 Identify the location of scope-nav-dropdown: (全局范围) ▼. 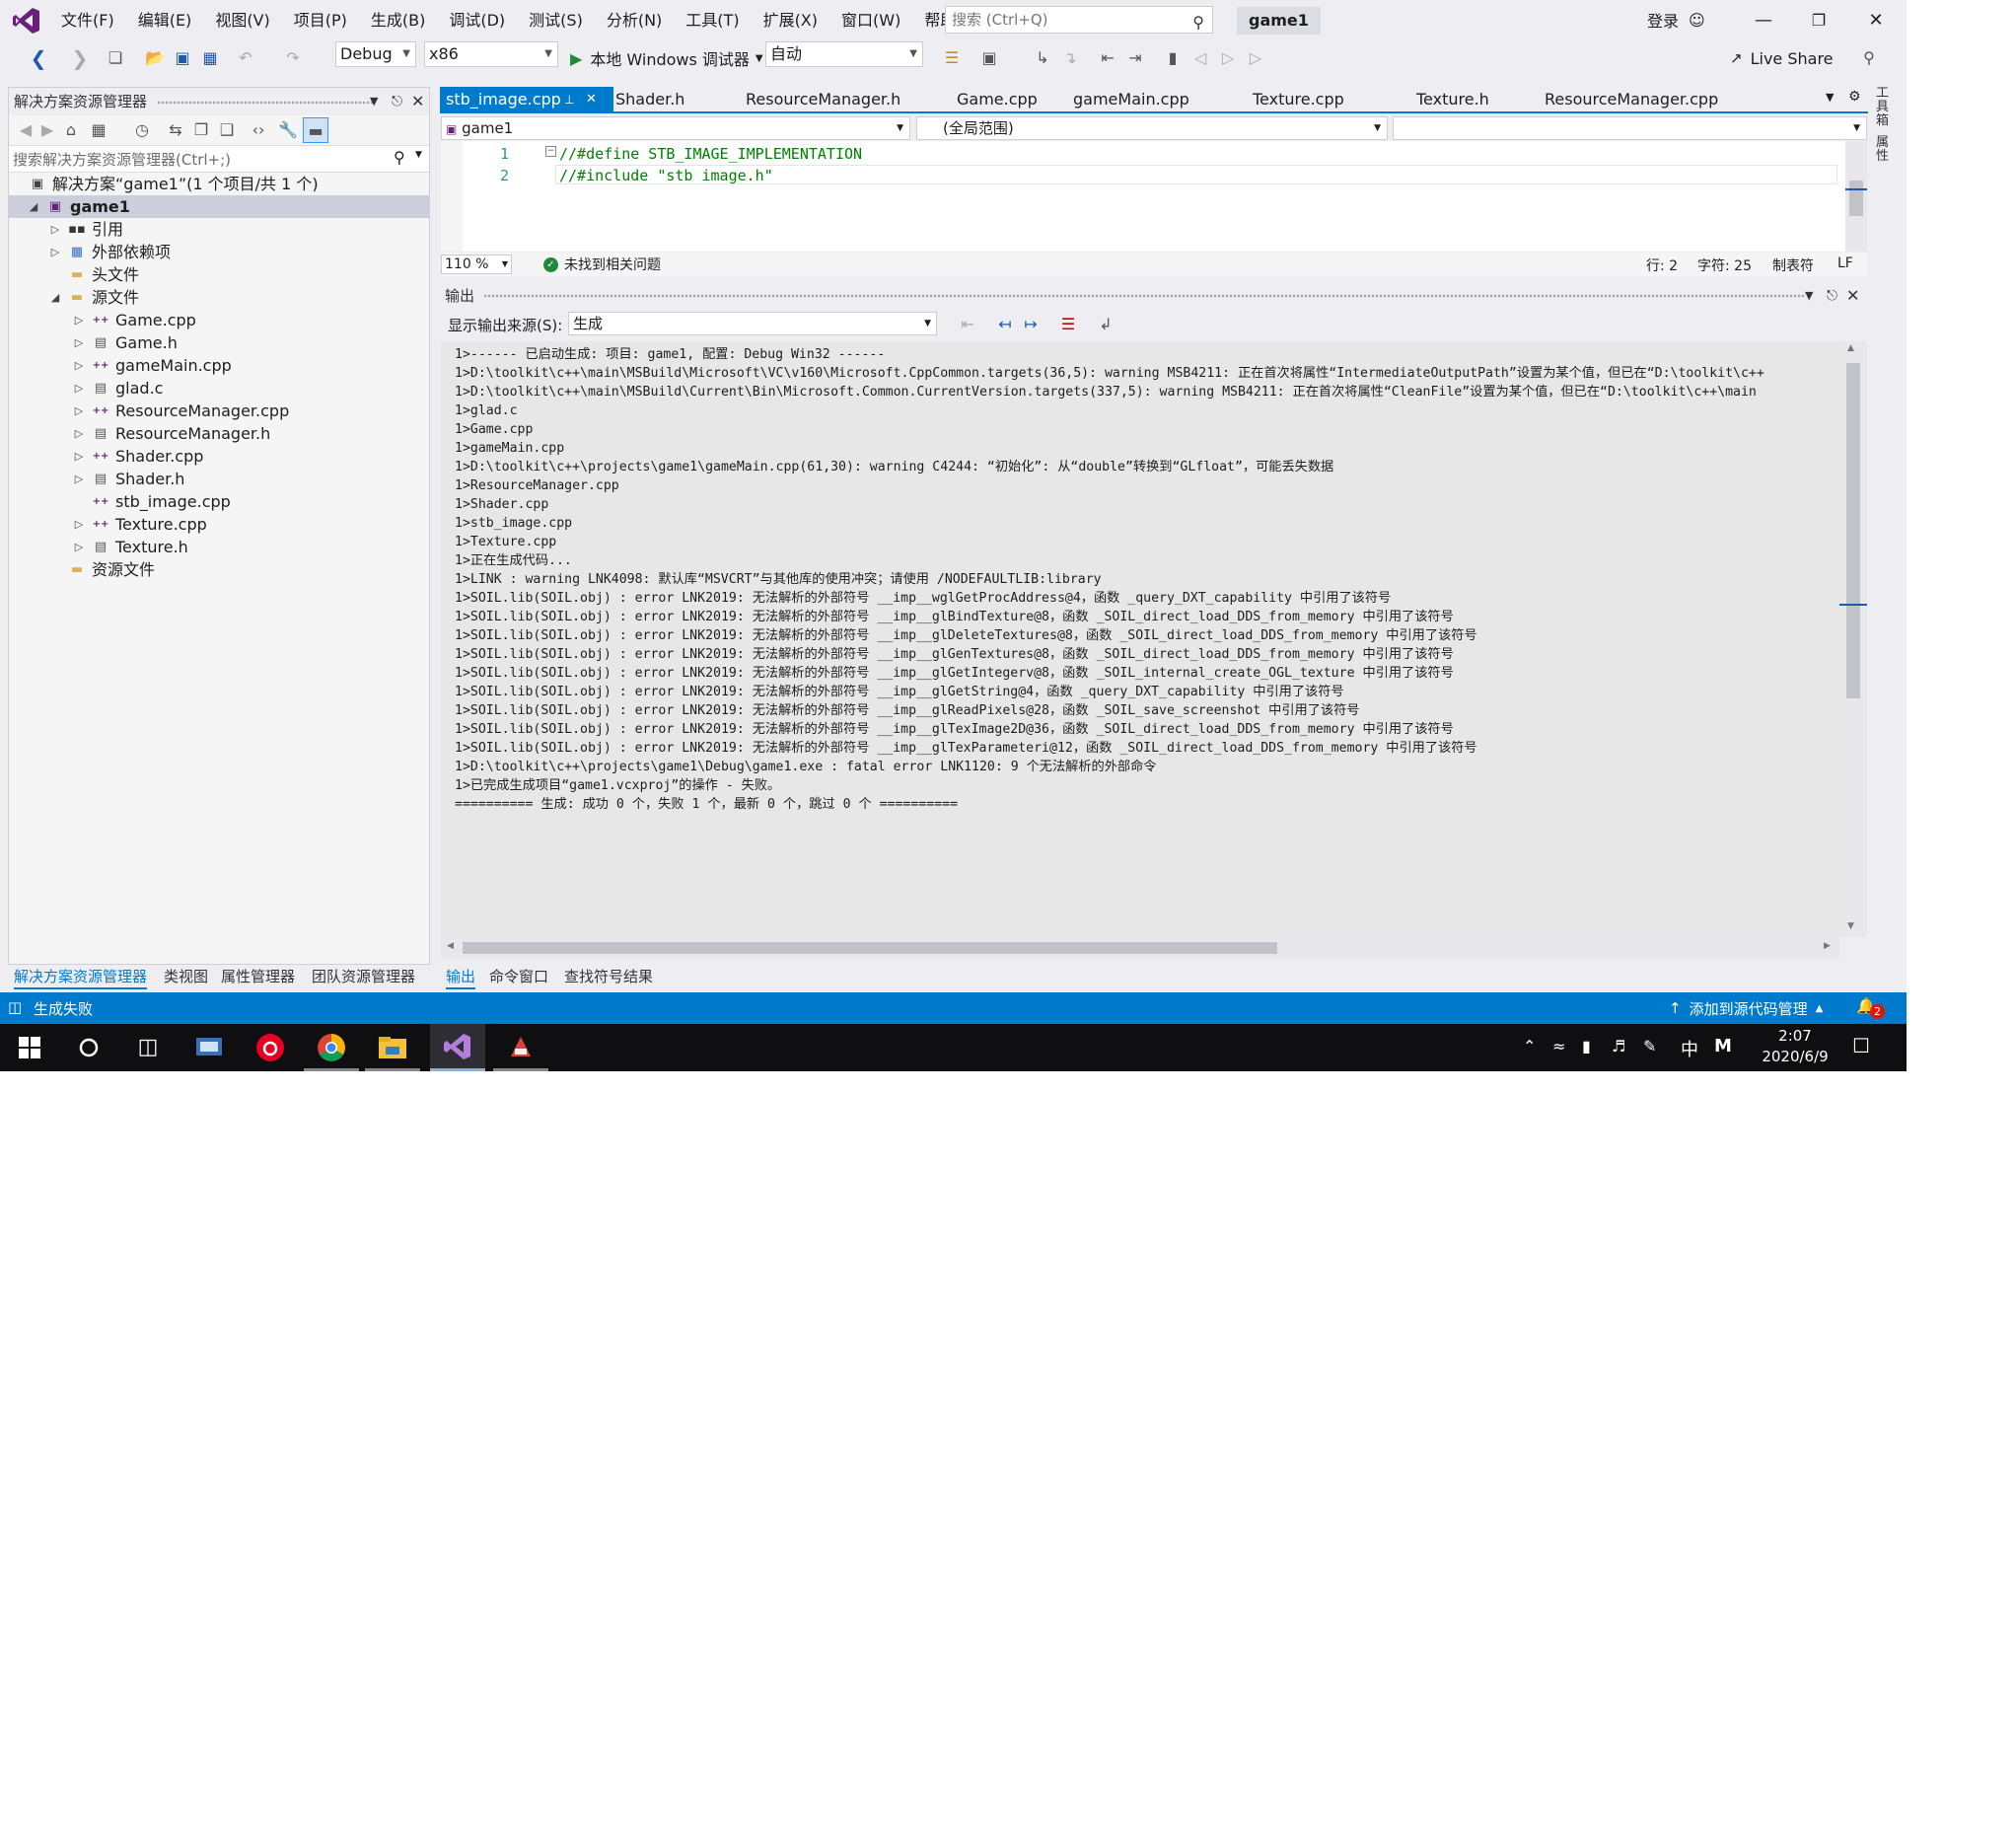
(1152, 128).